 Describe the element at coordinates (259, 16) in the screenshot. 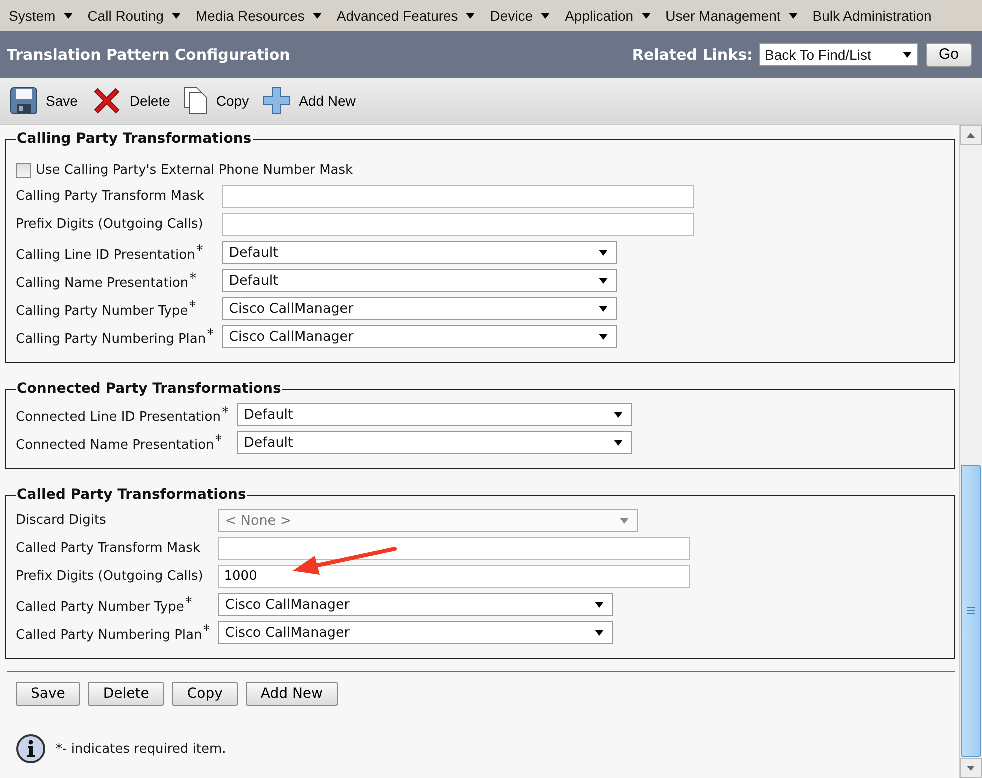

I see `menu-item: Media Resources` at that location.